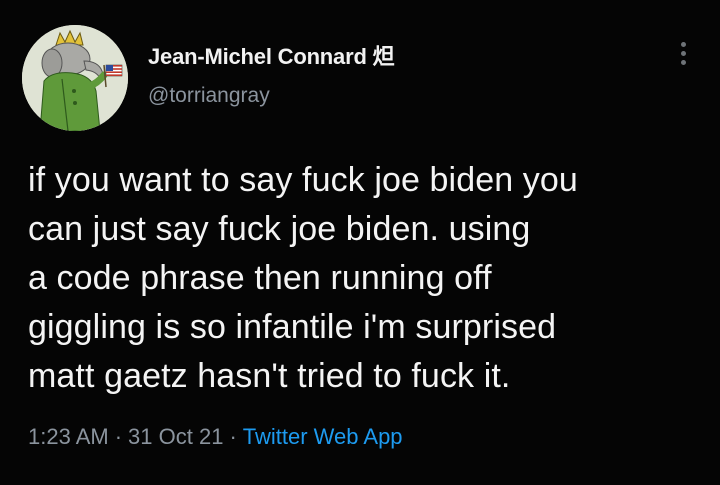 The image size is (720, 485). I want to click on tweet-metadata: 1:23 AM · 31 Oct 21 · Twitter Web App, so click(215, 437).